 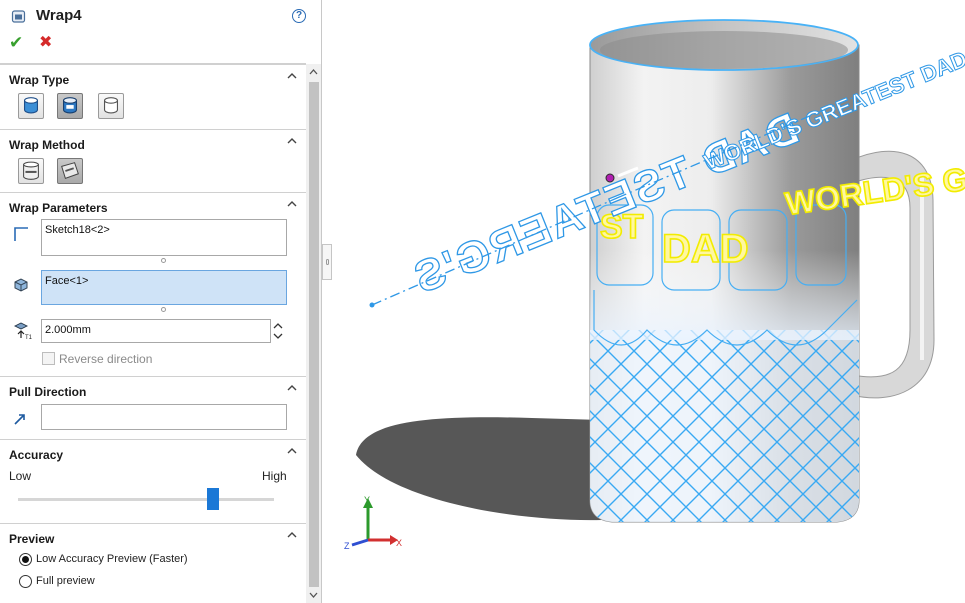 I want to click on analytical-method-button, so click(x=31, y=171).